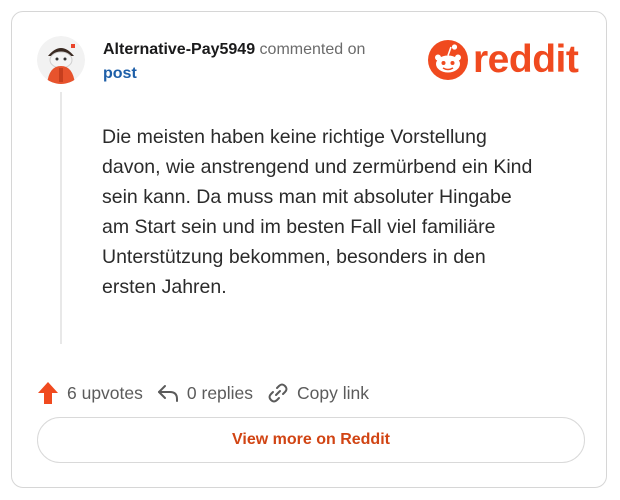  I want to click on reddit-wordmark: reddit, so click(526, 59).